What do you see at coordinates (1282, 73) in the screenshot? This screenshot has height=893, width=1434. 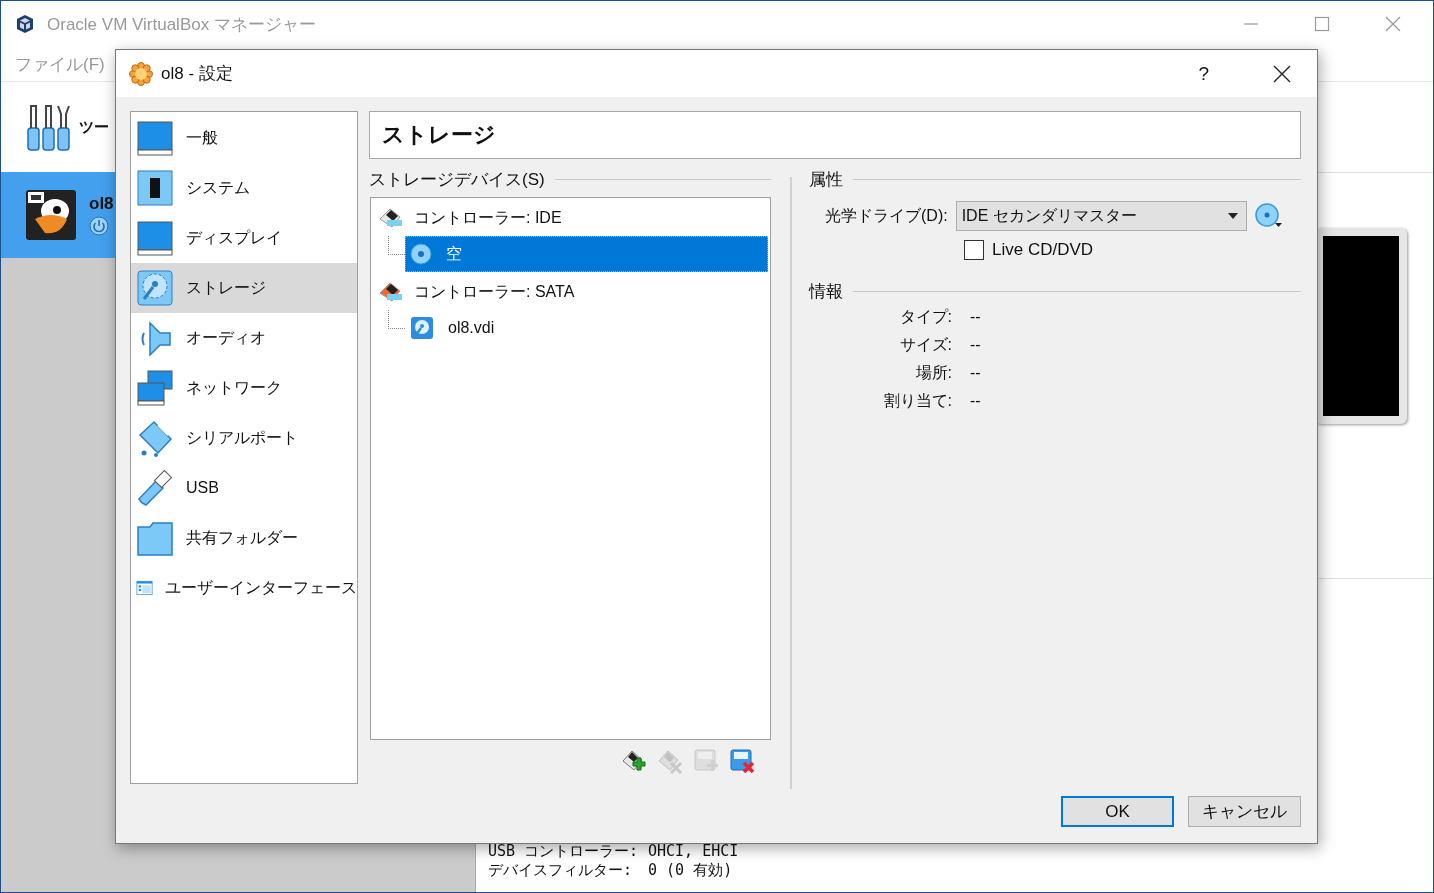 I see `close-icon` at bounding box center [1282, 73].